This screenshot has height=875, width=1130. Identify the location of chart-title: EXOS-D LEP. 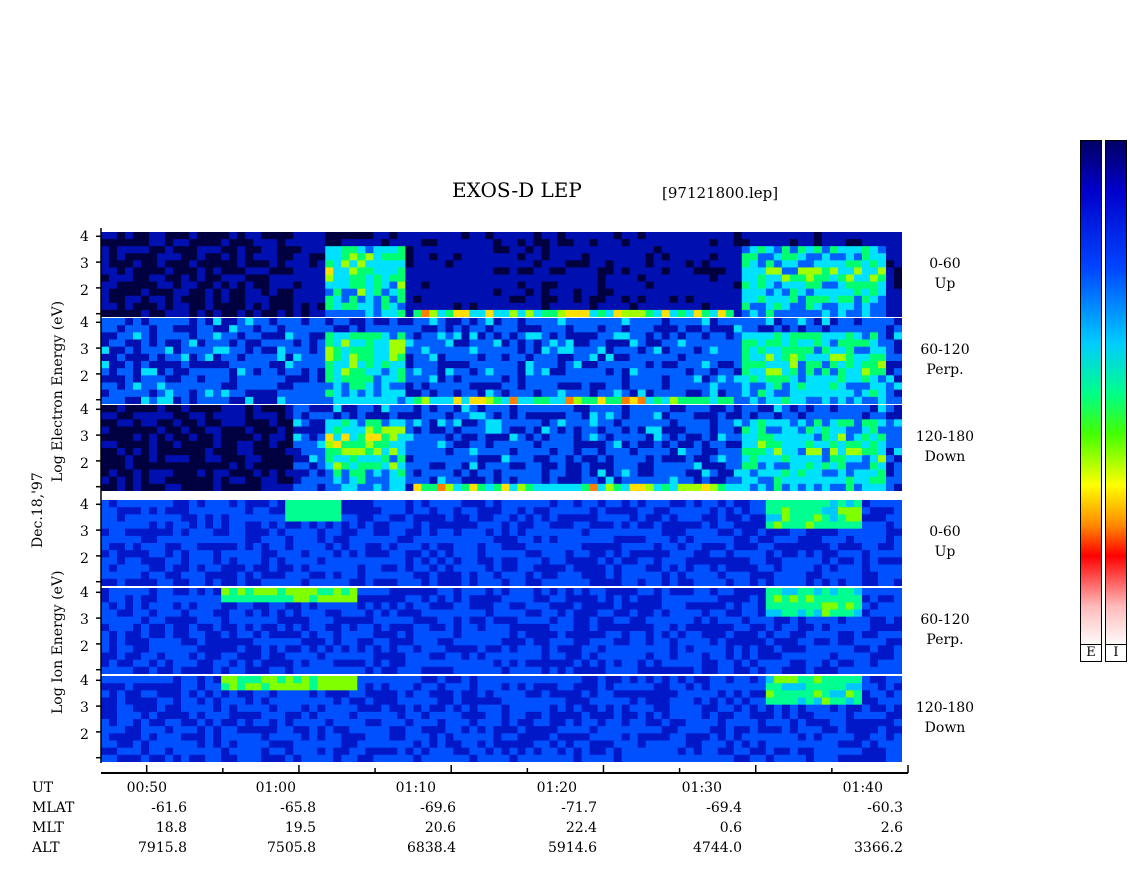
(517, 190).